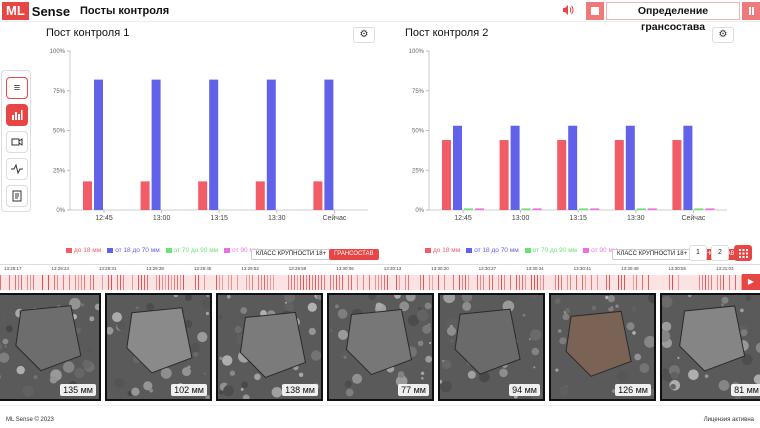 The height and width of the screenshot is (428, 760). Describe the element at coordinates (58, 52) in the screenshot. I see `y-tick-label: 100%` at that location.